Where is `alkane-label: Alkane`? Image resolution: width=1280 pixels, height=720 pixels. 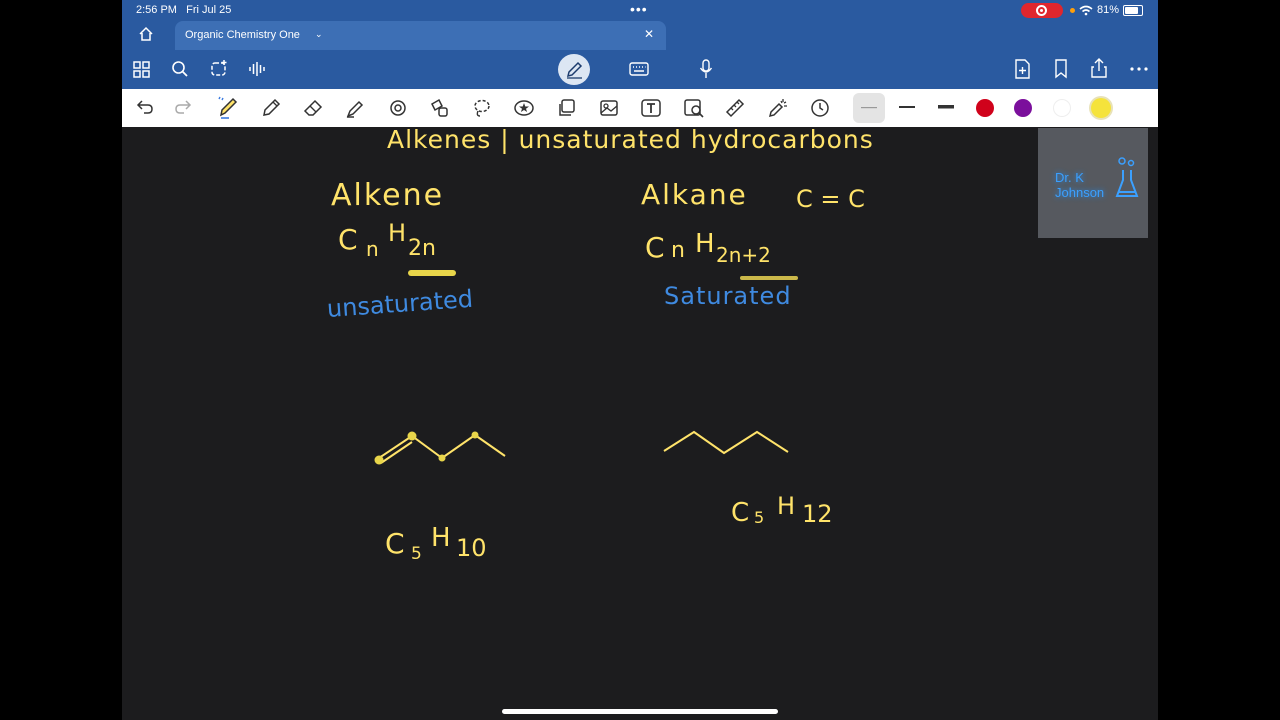 alkane-label: Alkane is located at coordinates (694, 194).